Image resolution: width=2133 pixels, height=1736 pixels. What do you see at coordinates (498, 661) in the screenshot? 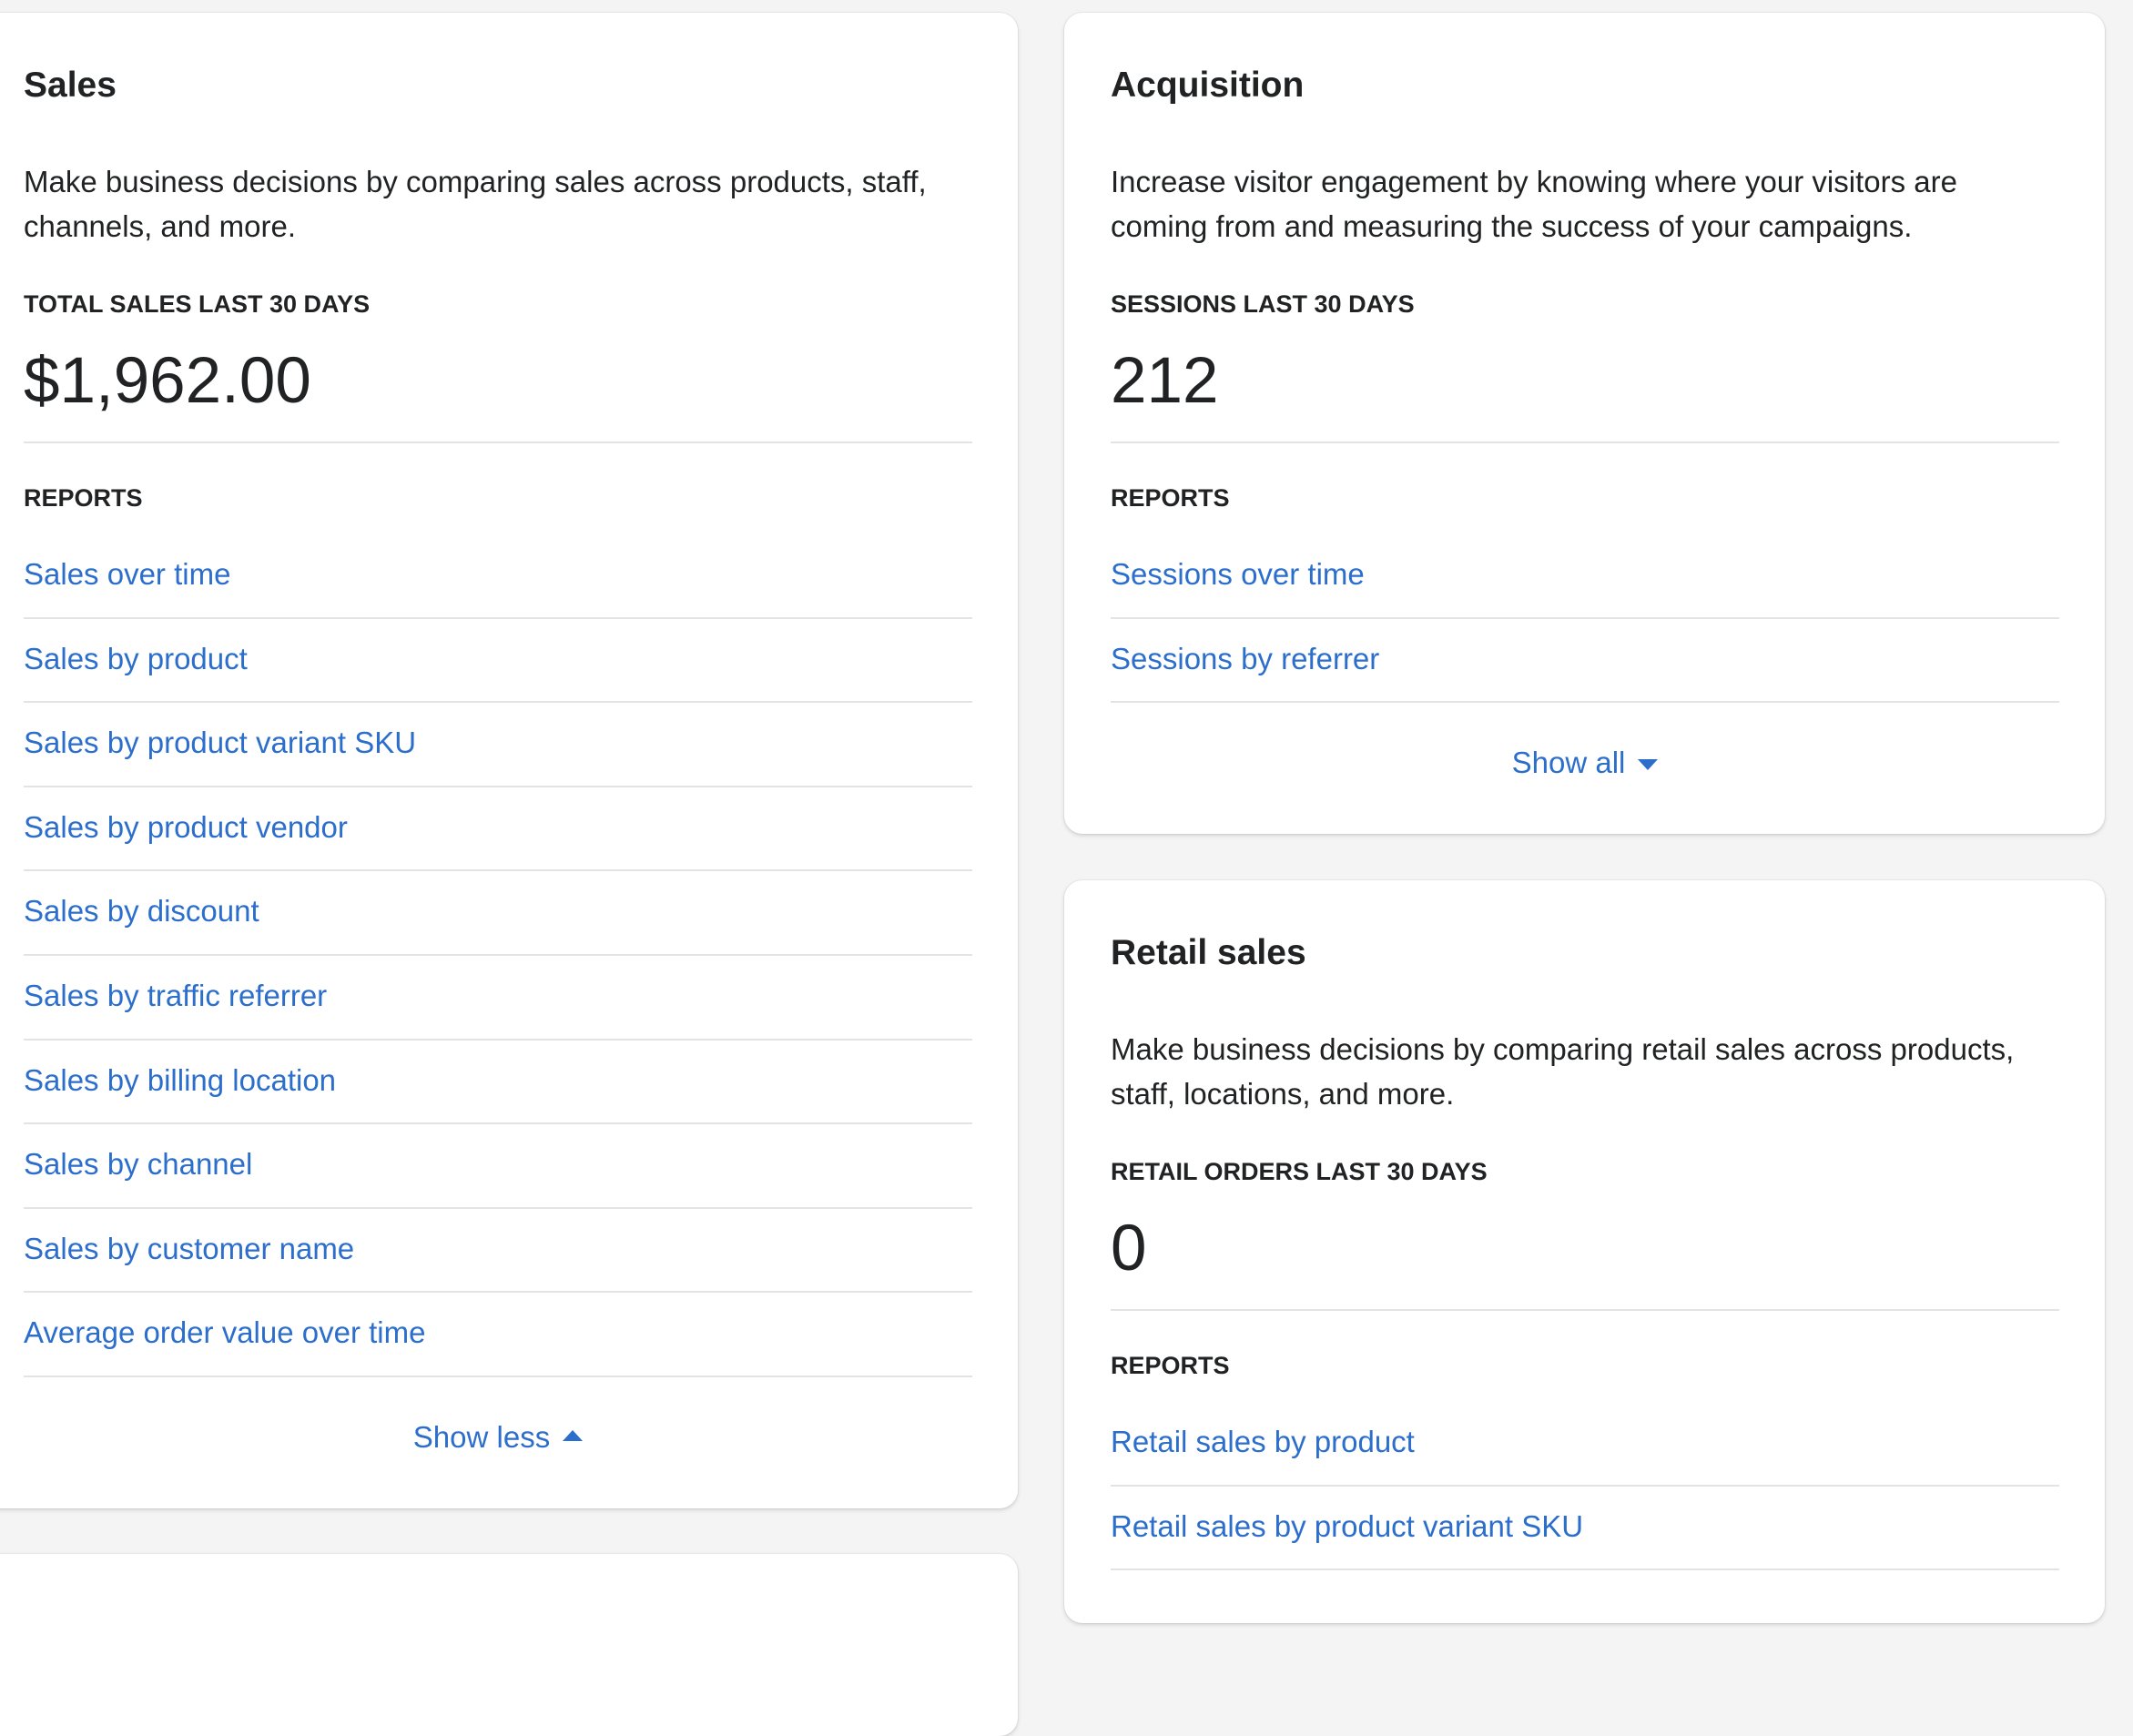
I see `report-row: Sales by product` at bounding box center [498, 661].